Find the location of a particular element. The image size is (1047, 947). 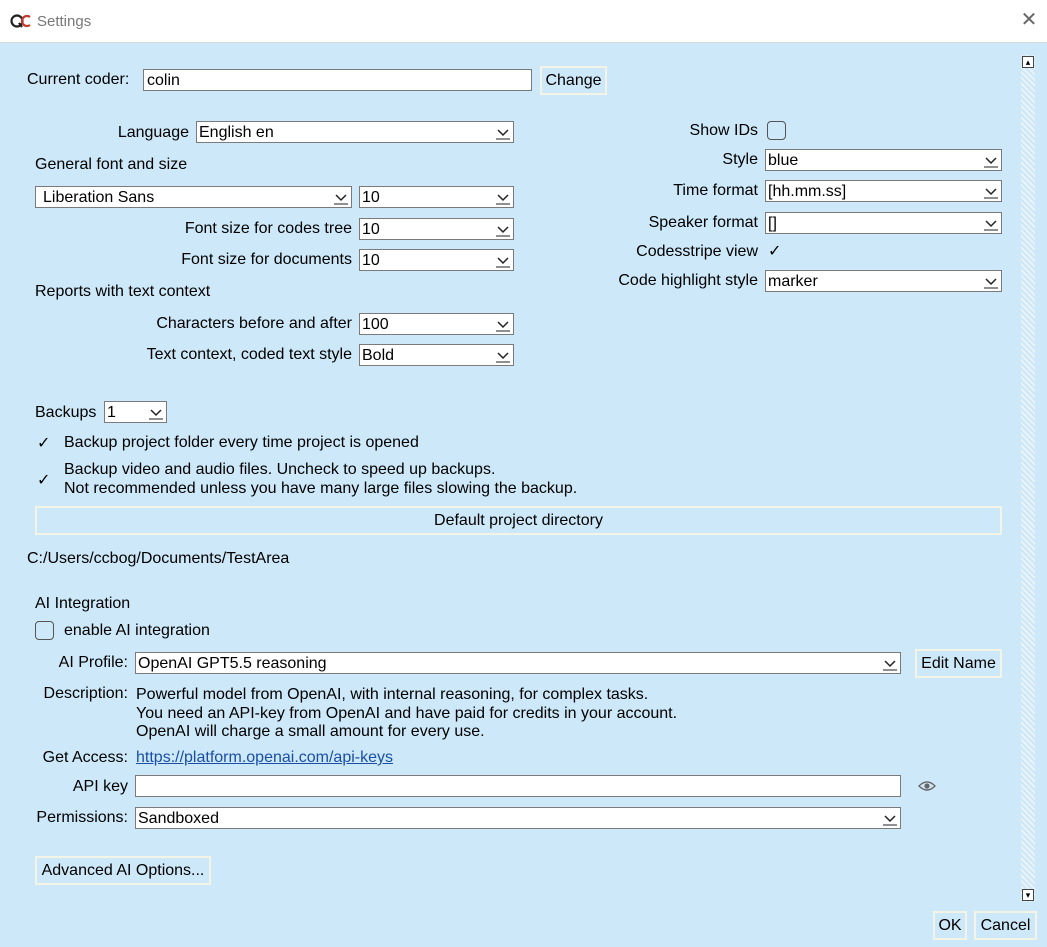

eye-icon is located at coordinates (927, 786).